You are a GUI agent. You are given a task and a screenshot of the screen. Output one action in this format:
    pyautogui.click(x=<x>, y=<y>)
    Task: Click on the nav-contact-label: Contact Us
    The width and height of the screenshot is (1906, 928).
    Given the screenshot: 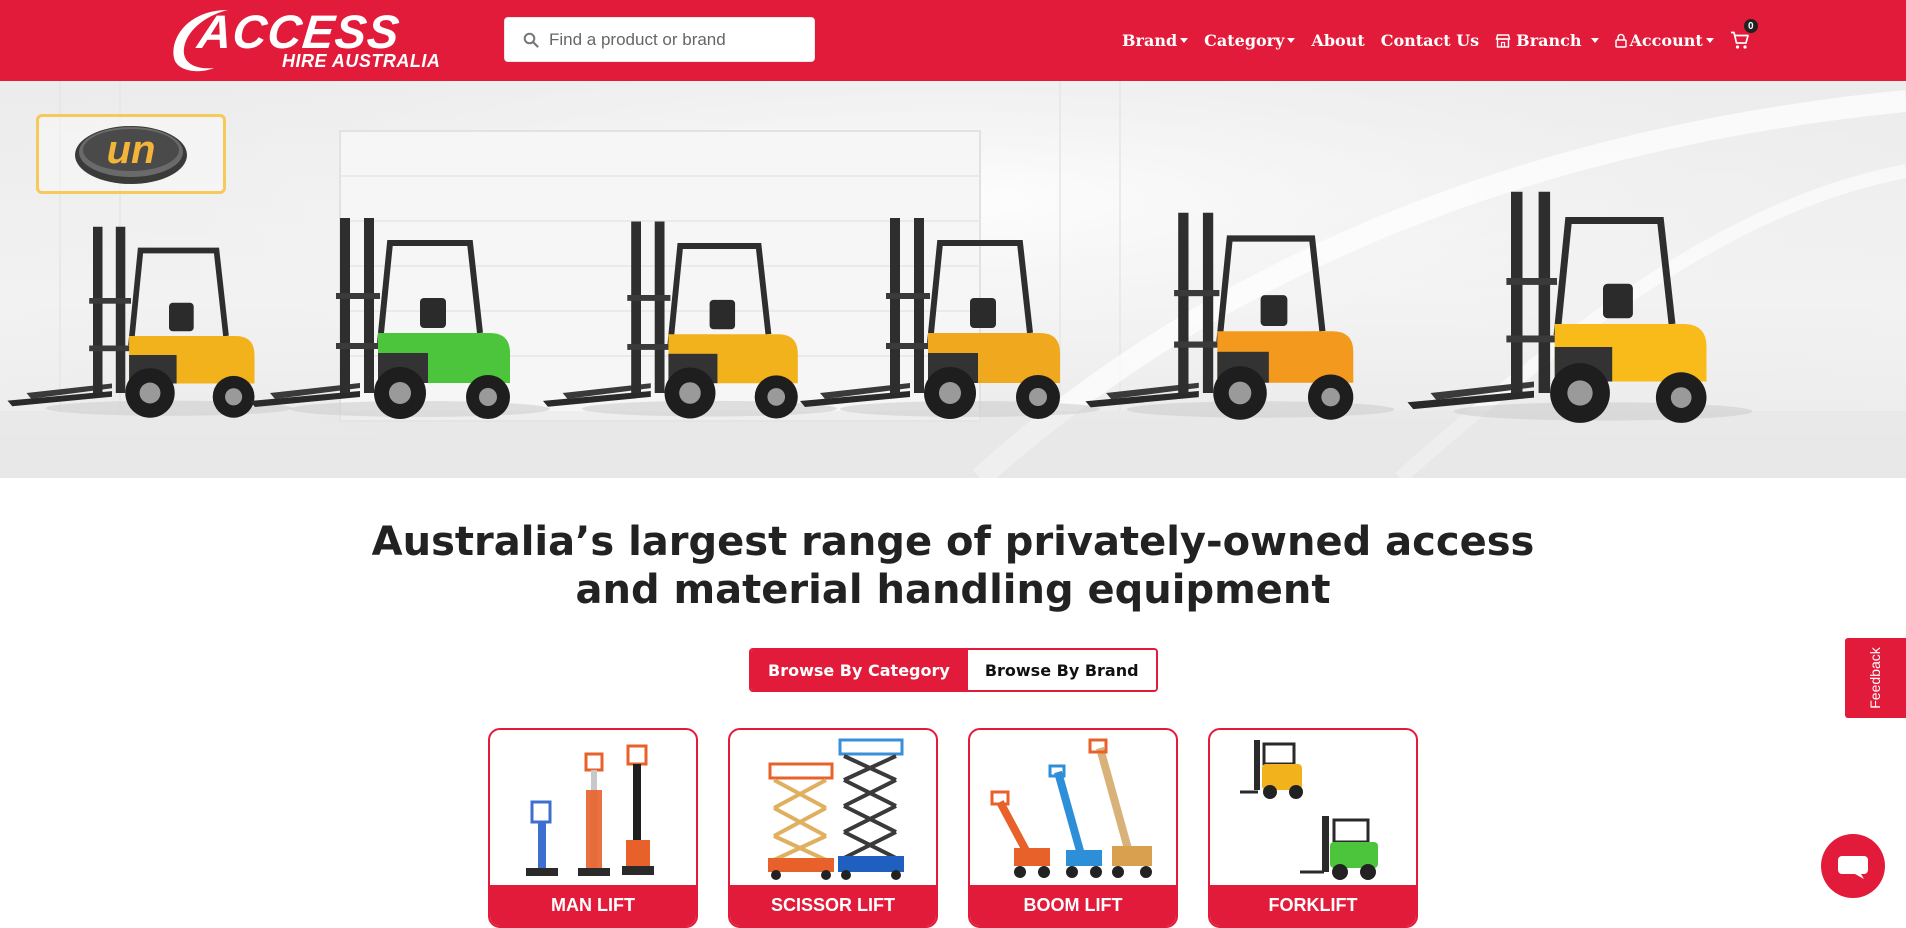 What is the action you would take?
    pyautogui.click(x=1430, y=40)
    